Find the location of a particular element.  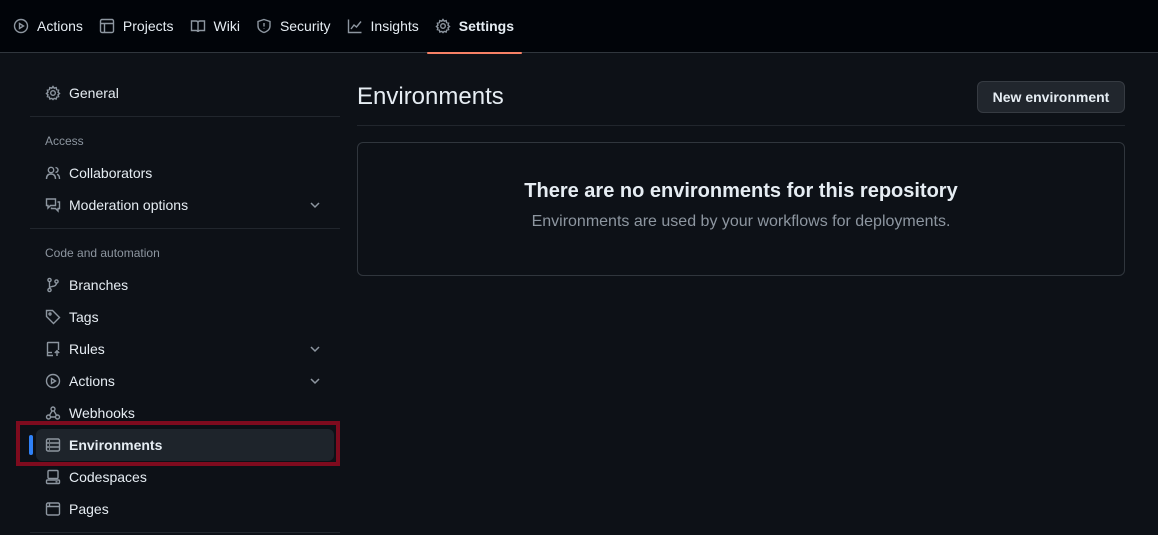

sidebar-item-label: General is located at coordinates (94, 93).